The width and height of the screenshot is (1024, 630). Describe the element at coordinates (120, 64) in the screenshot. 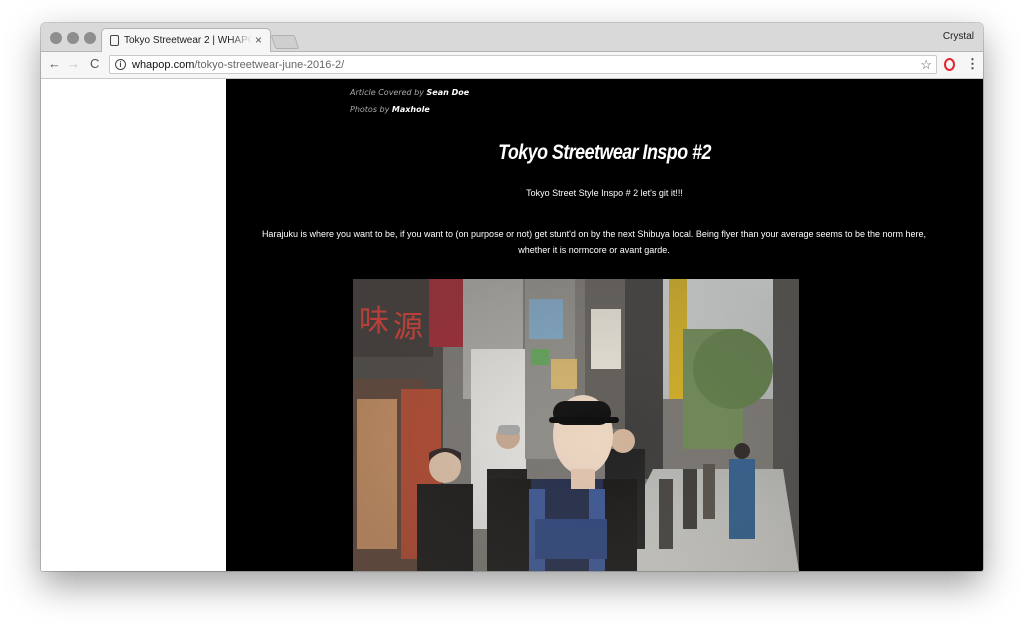

I see `site-info-icon: i` at that location.